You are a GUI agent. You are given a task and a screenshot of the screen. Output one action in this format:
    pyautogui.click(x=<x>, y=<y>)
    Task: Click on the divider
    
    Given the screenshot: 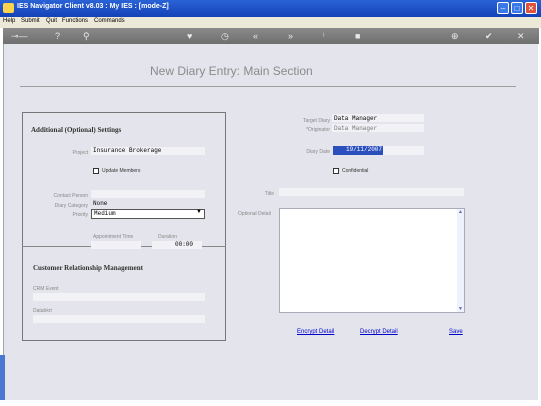 What is the action you would take?
    pyautogui.click(x=268, y=86)
    